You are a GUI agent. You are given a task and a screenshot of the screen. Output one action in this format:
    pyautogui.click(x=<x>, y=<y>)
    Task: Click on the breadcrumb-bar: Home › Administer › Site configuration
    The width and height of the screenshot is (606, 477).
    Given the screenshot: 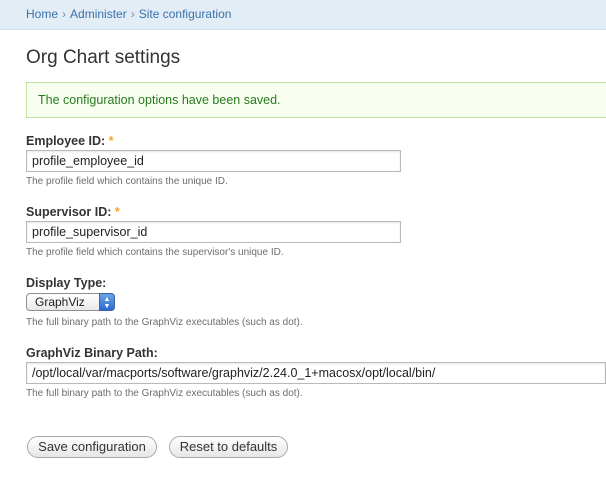 What is the action you would take?
    pyautogui.click(x=303, y=15)
    